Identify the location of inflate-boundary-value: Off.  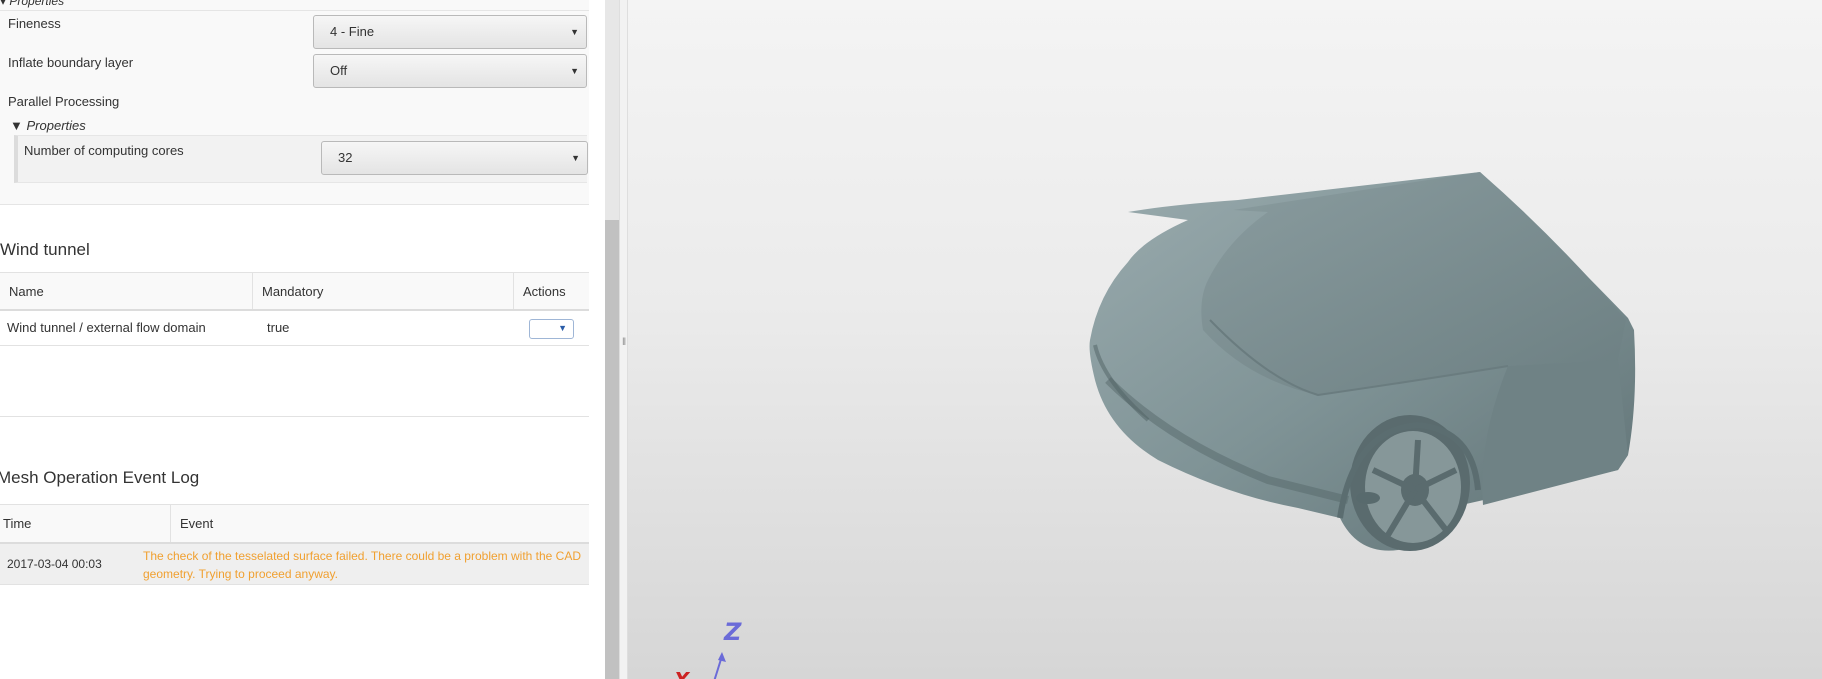
(339, 70).